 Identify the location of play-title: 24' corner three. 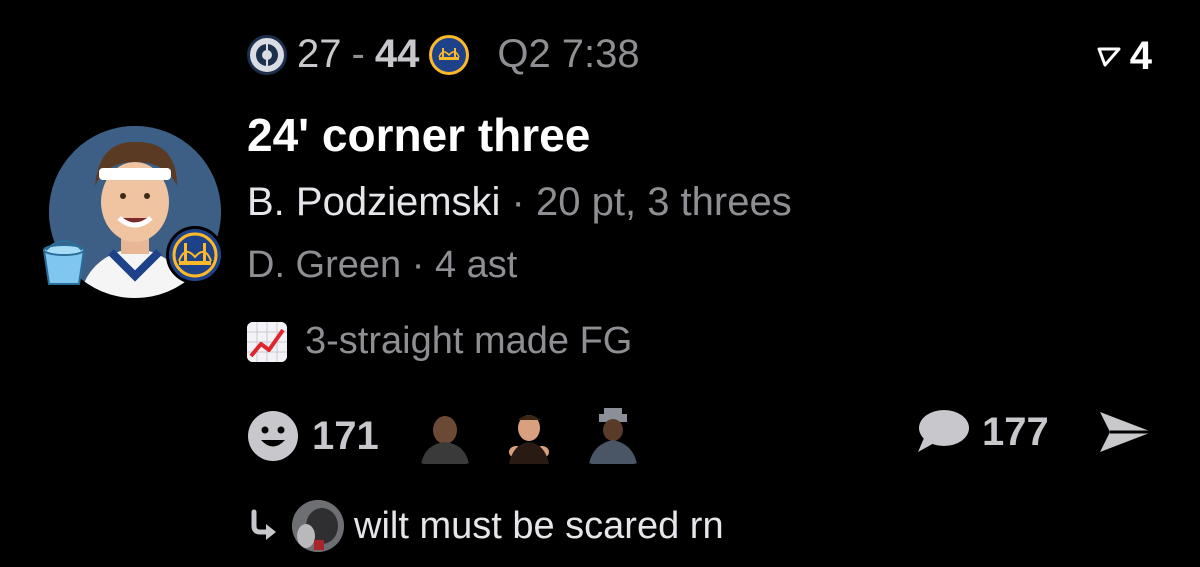
(419, 135).